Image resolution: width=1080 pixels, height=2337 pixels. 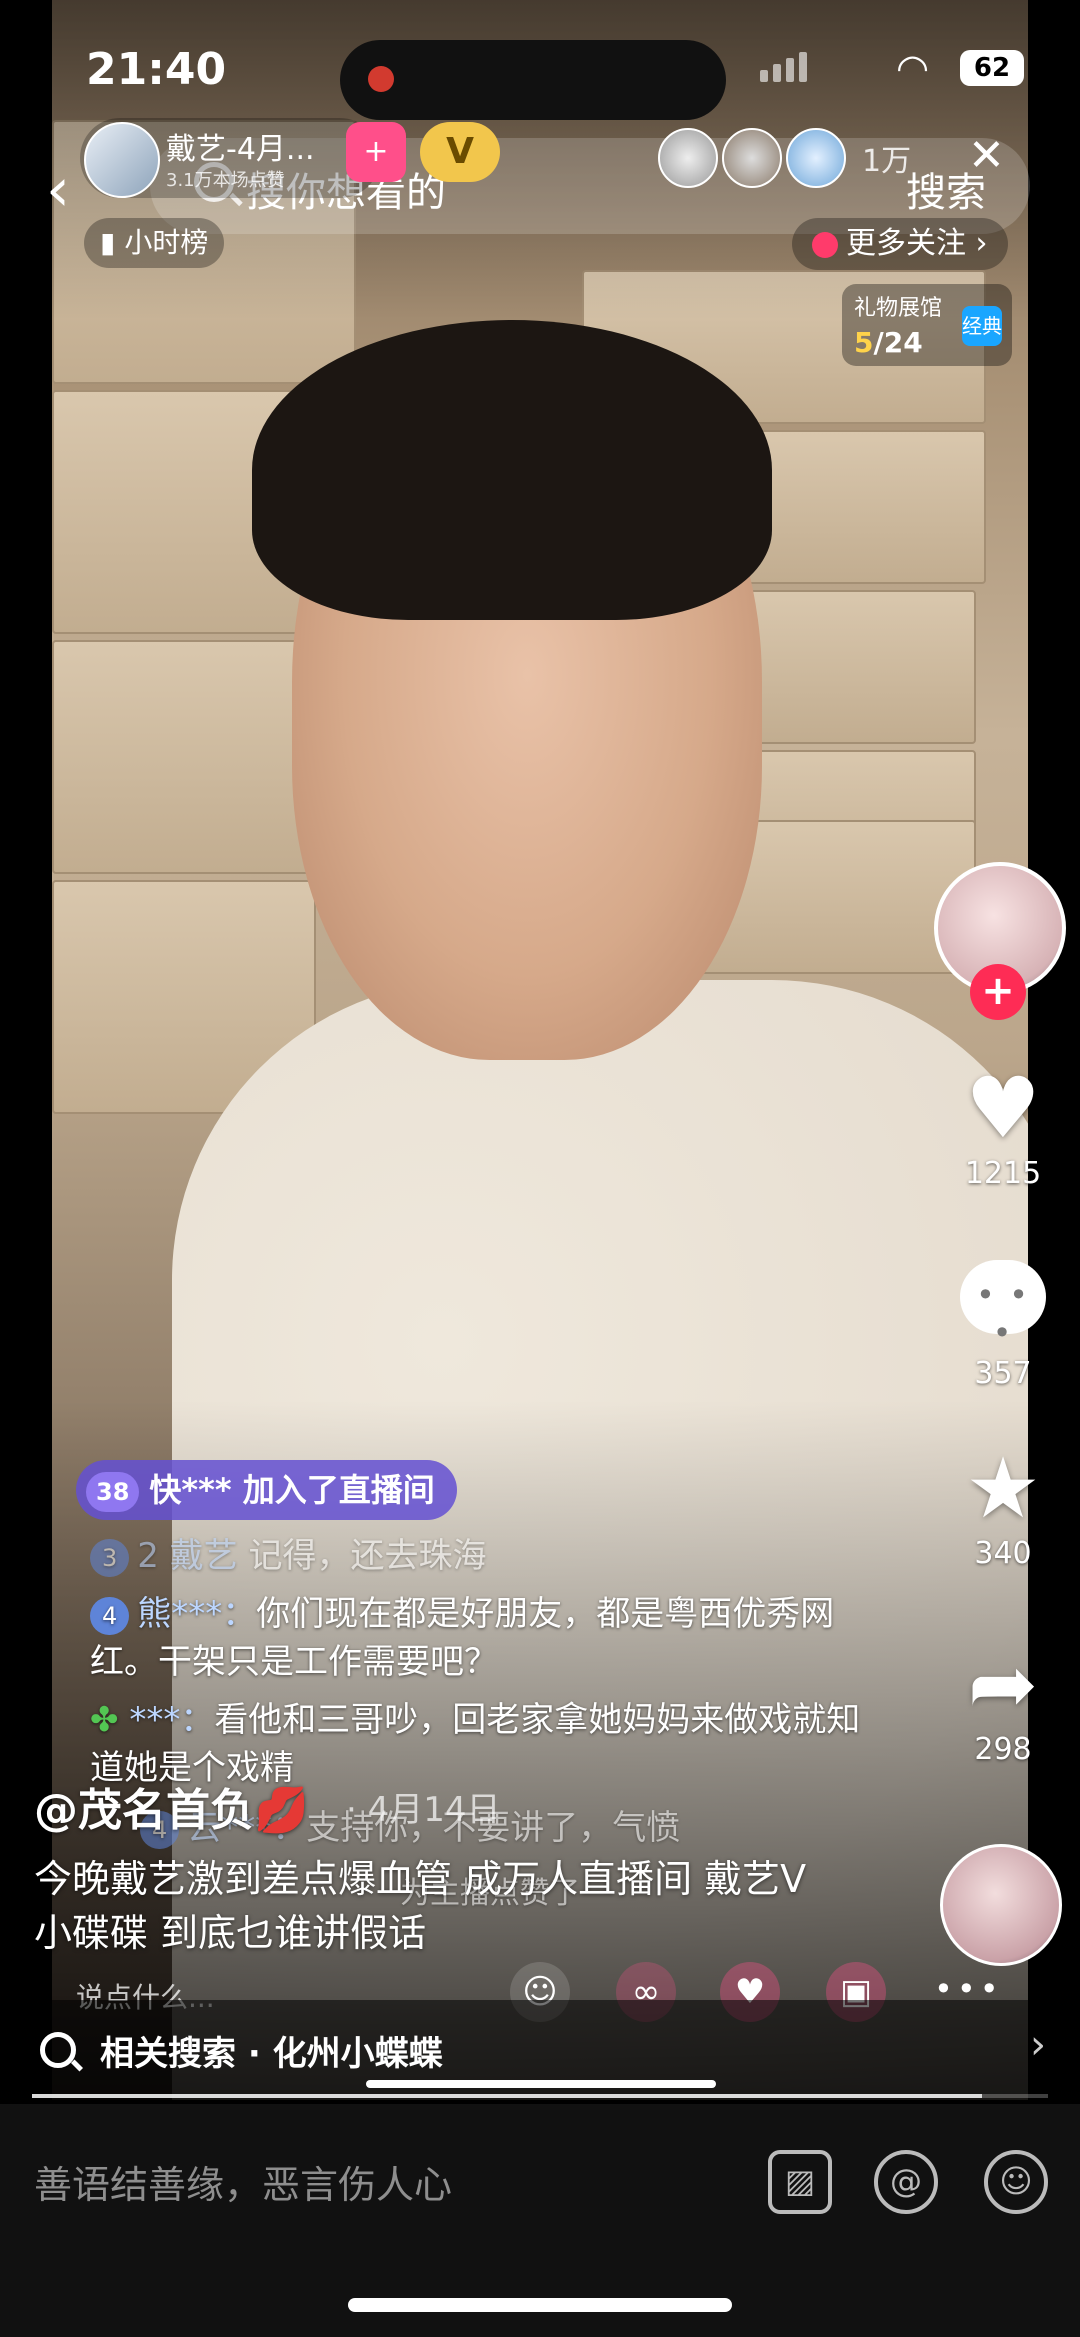 What do you see at coordinates (460, 152) in the screenshot?
I see `verified-v-icon: V` at bounding box center [460, 152].